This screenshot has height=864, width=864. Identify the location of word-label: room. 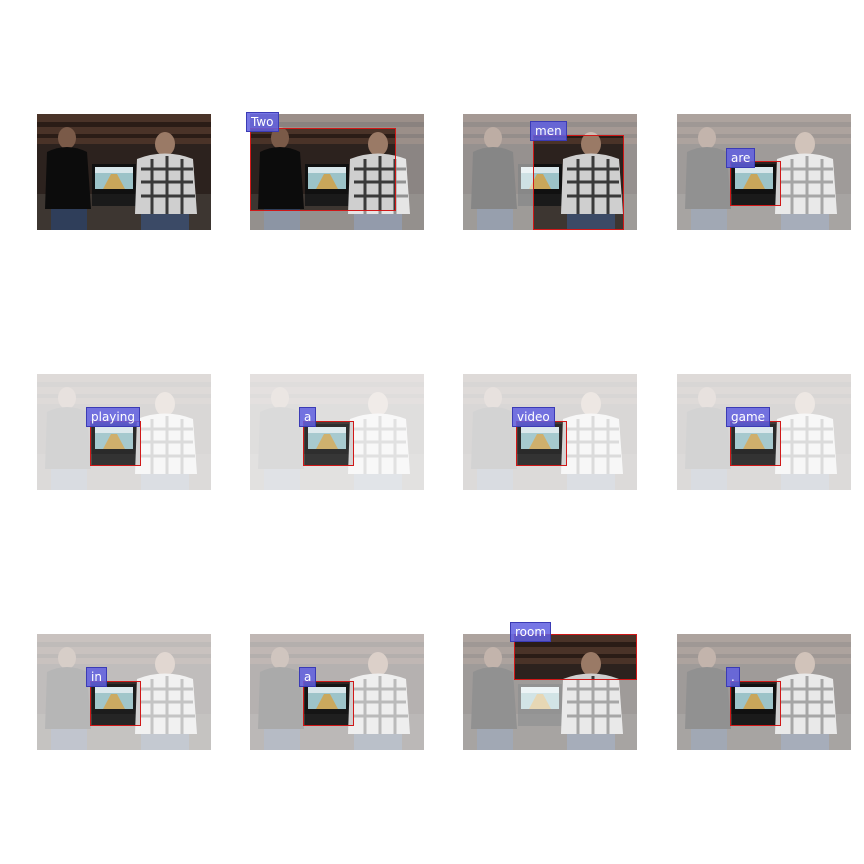
(531, 632).